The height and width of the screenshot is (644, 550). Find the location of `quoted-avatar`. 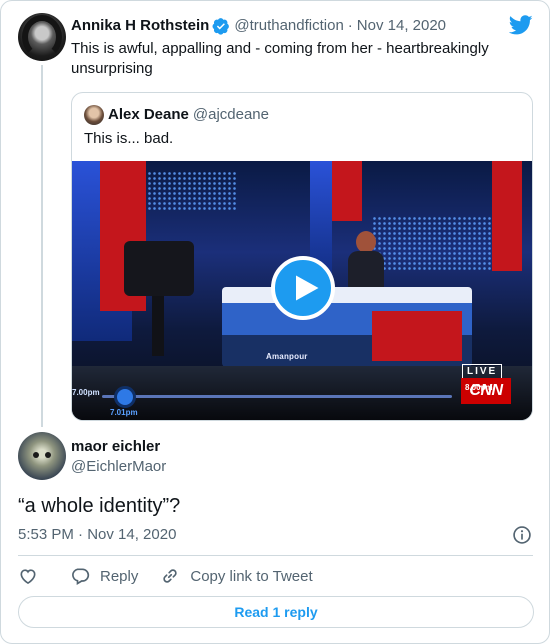

quoted-avatar is located at coordinates (94, 115).